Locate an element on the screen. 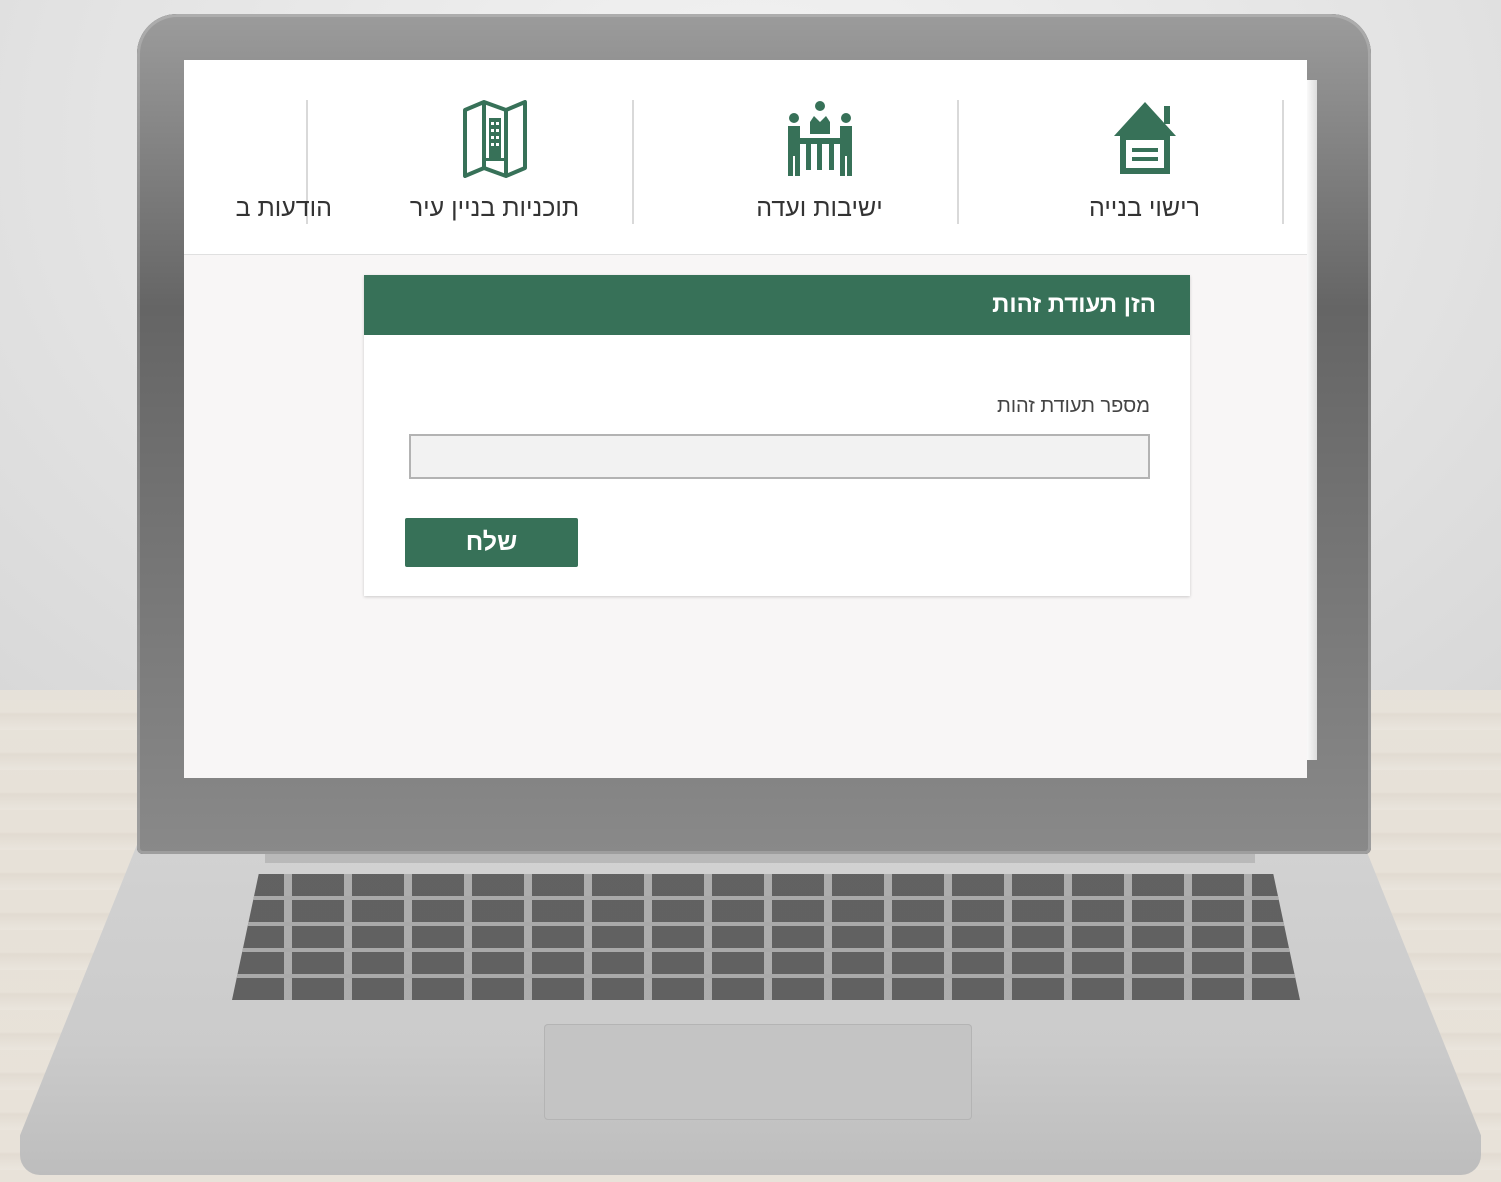  laptop-keyboard-rows is located at coordinates (766, 937).